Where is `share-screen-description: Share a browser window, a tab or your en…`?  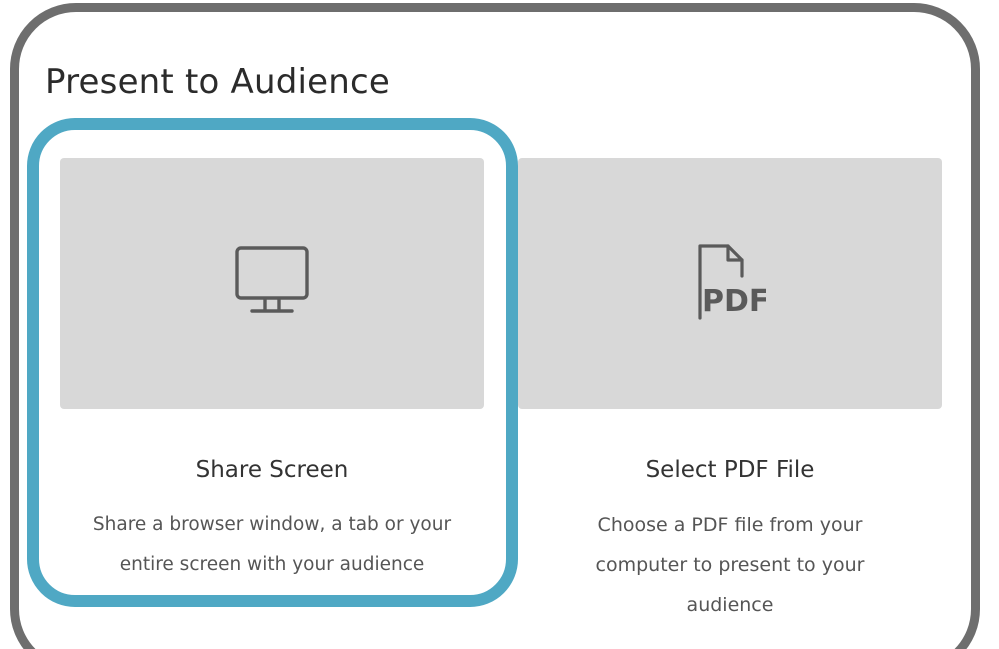 share-screen-description: Share a browser window, a tab or your en… is located at coordinates (272, 545).